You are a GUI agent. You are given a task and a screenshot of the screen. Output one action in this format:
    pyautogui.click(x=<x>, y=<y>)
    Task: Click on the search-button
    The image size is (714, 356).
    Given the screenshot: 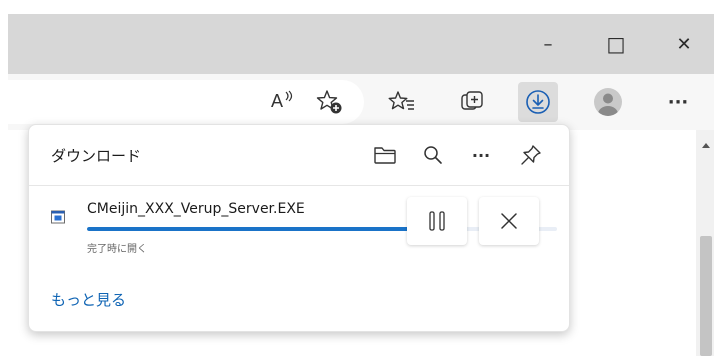 What is the action you would take?
    pyautogui.click(x=433, y=155)
    